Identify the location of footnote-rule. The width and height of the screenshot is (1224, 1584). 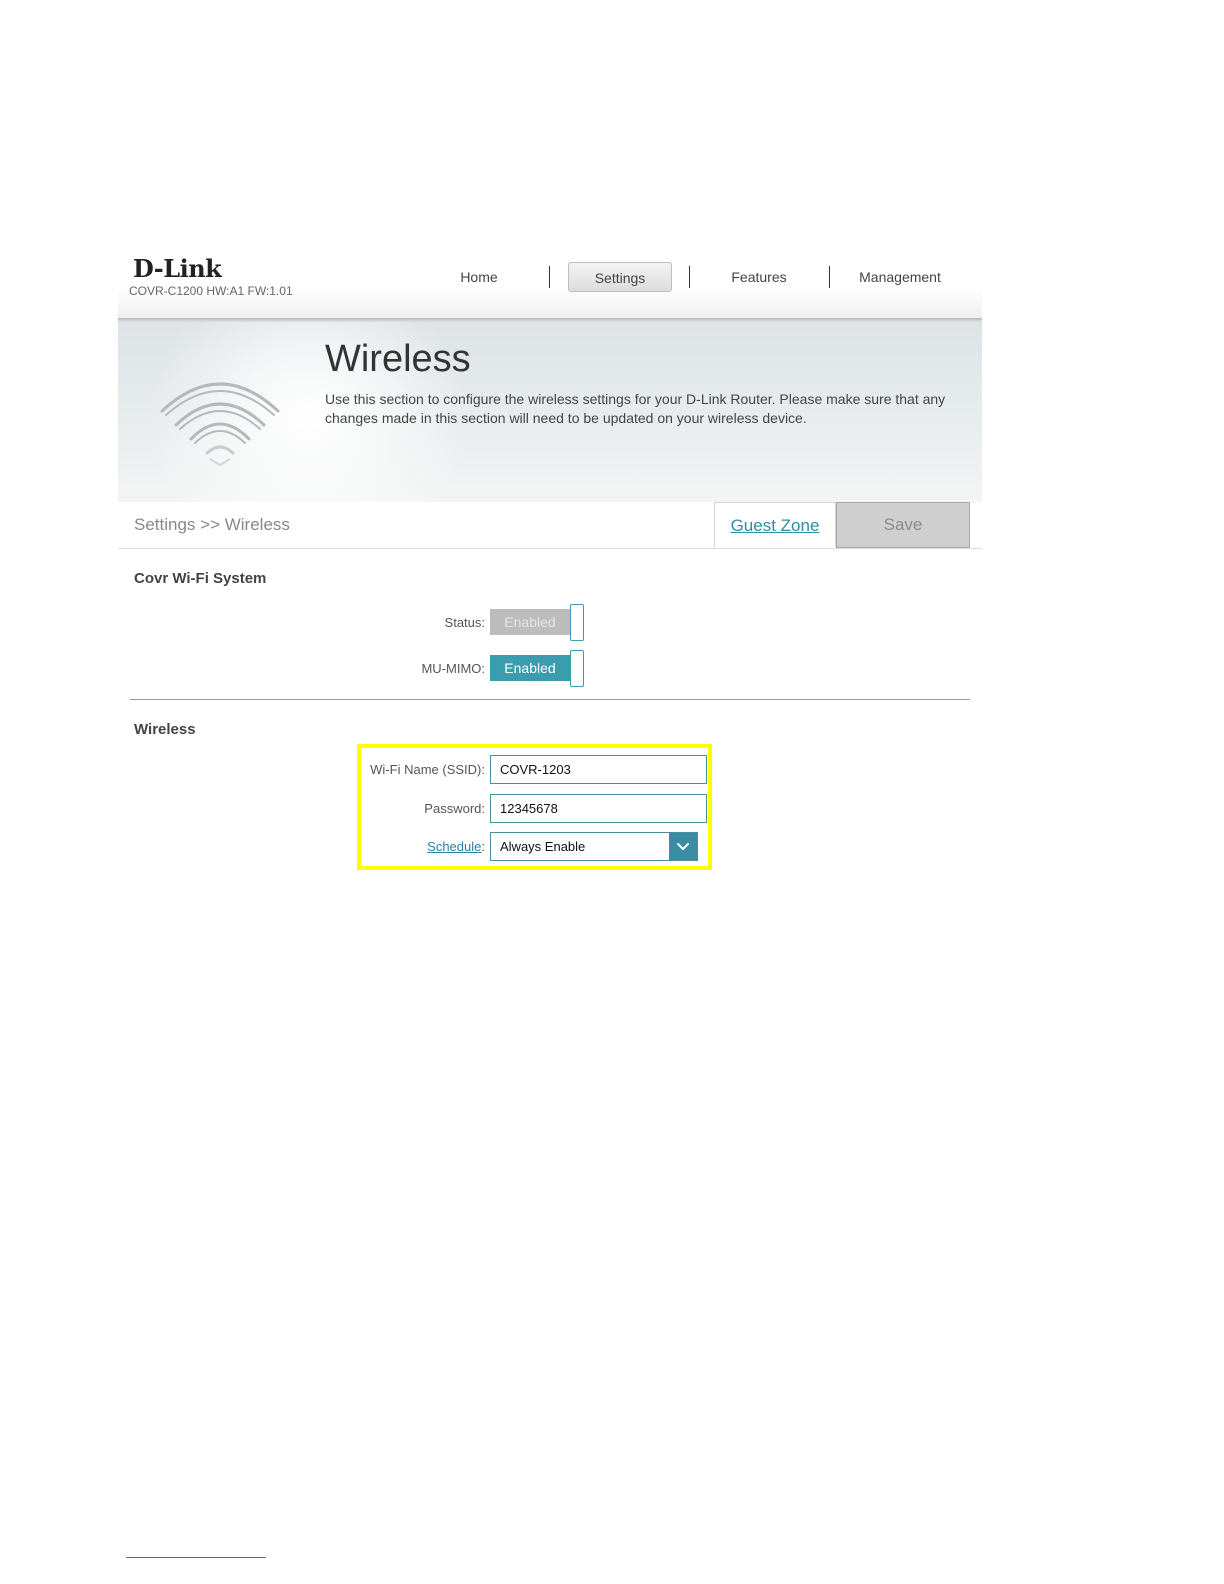
(196, 1557).